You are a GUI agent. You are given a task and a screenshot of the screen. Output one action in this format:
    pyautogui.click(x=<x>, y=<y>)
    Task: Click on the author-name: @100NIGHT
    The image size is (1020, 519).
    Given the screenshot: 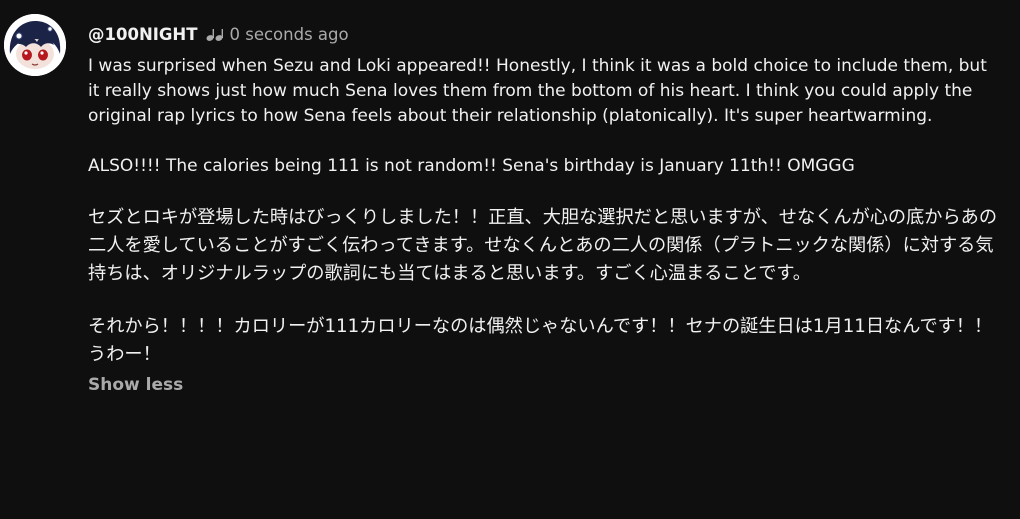 What is the action you would take?
    pyautogui.click(x=143, y=34)
    